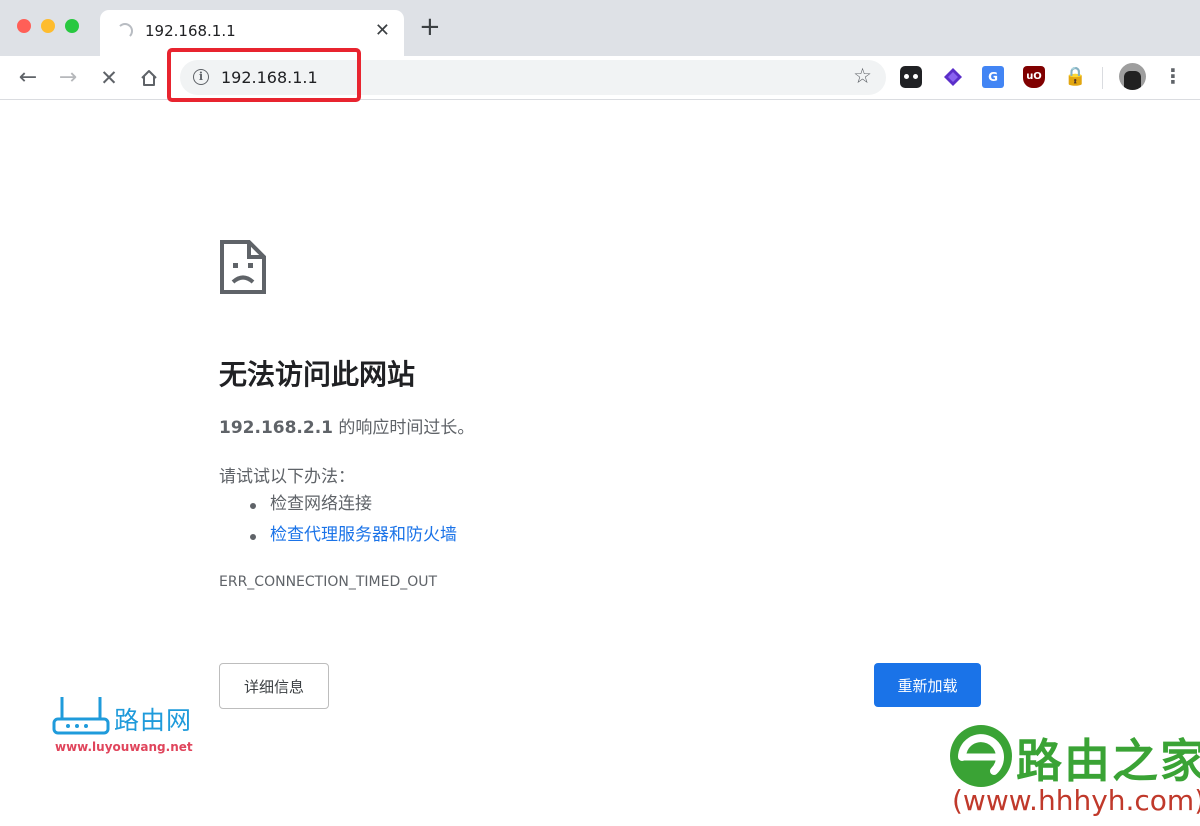  What do you see at coordinates (1108, 761) in the screenshot?
I see `watermark-right-brand: 路由之家` at bounding box center [1108, 761].